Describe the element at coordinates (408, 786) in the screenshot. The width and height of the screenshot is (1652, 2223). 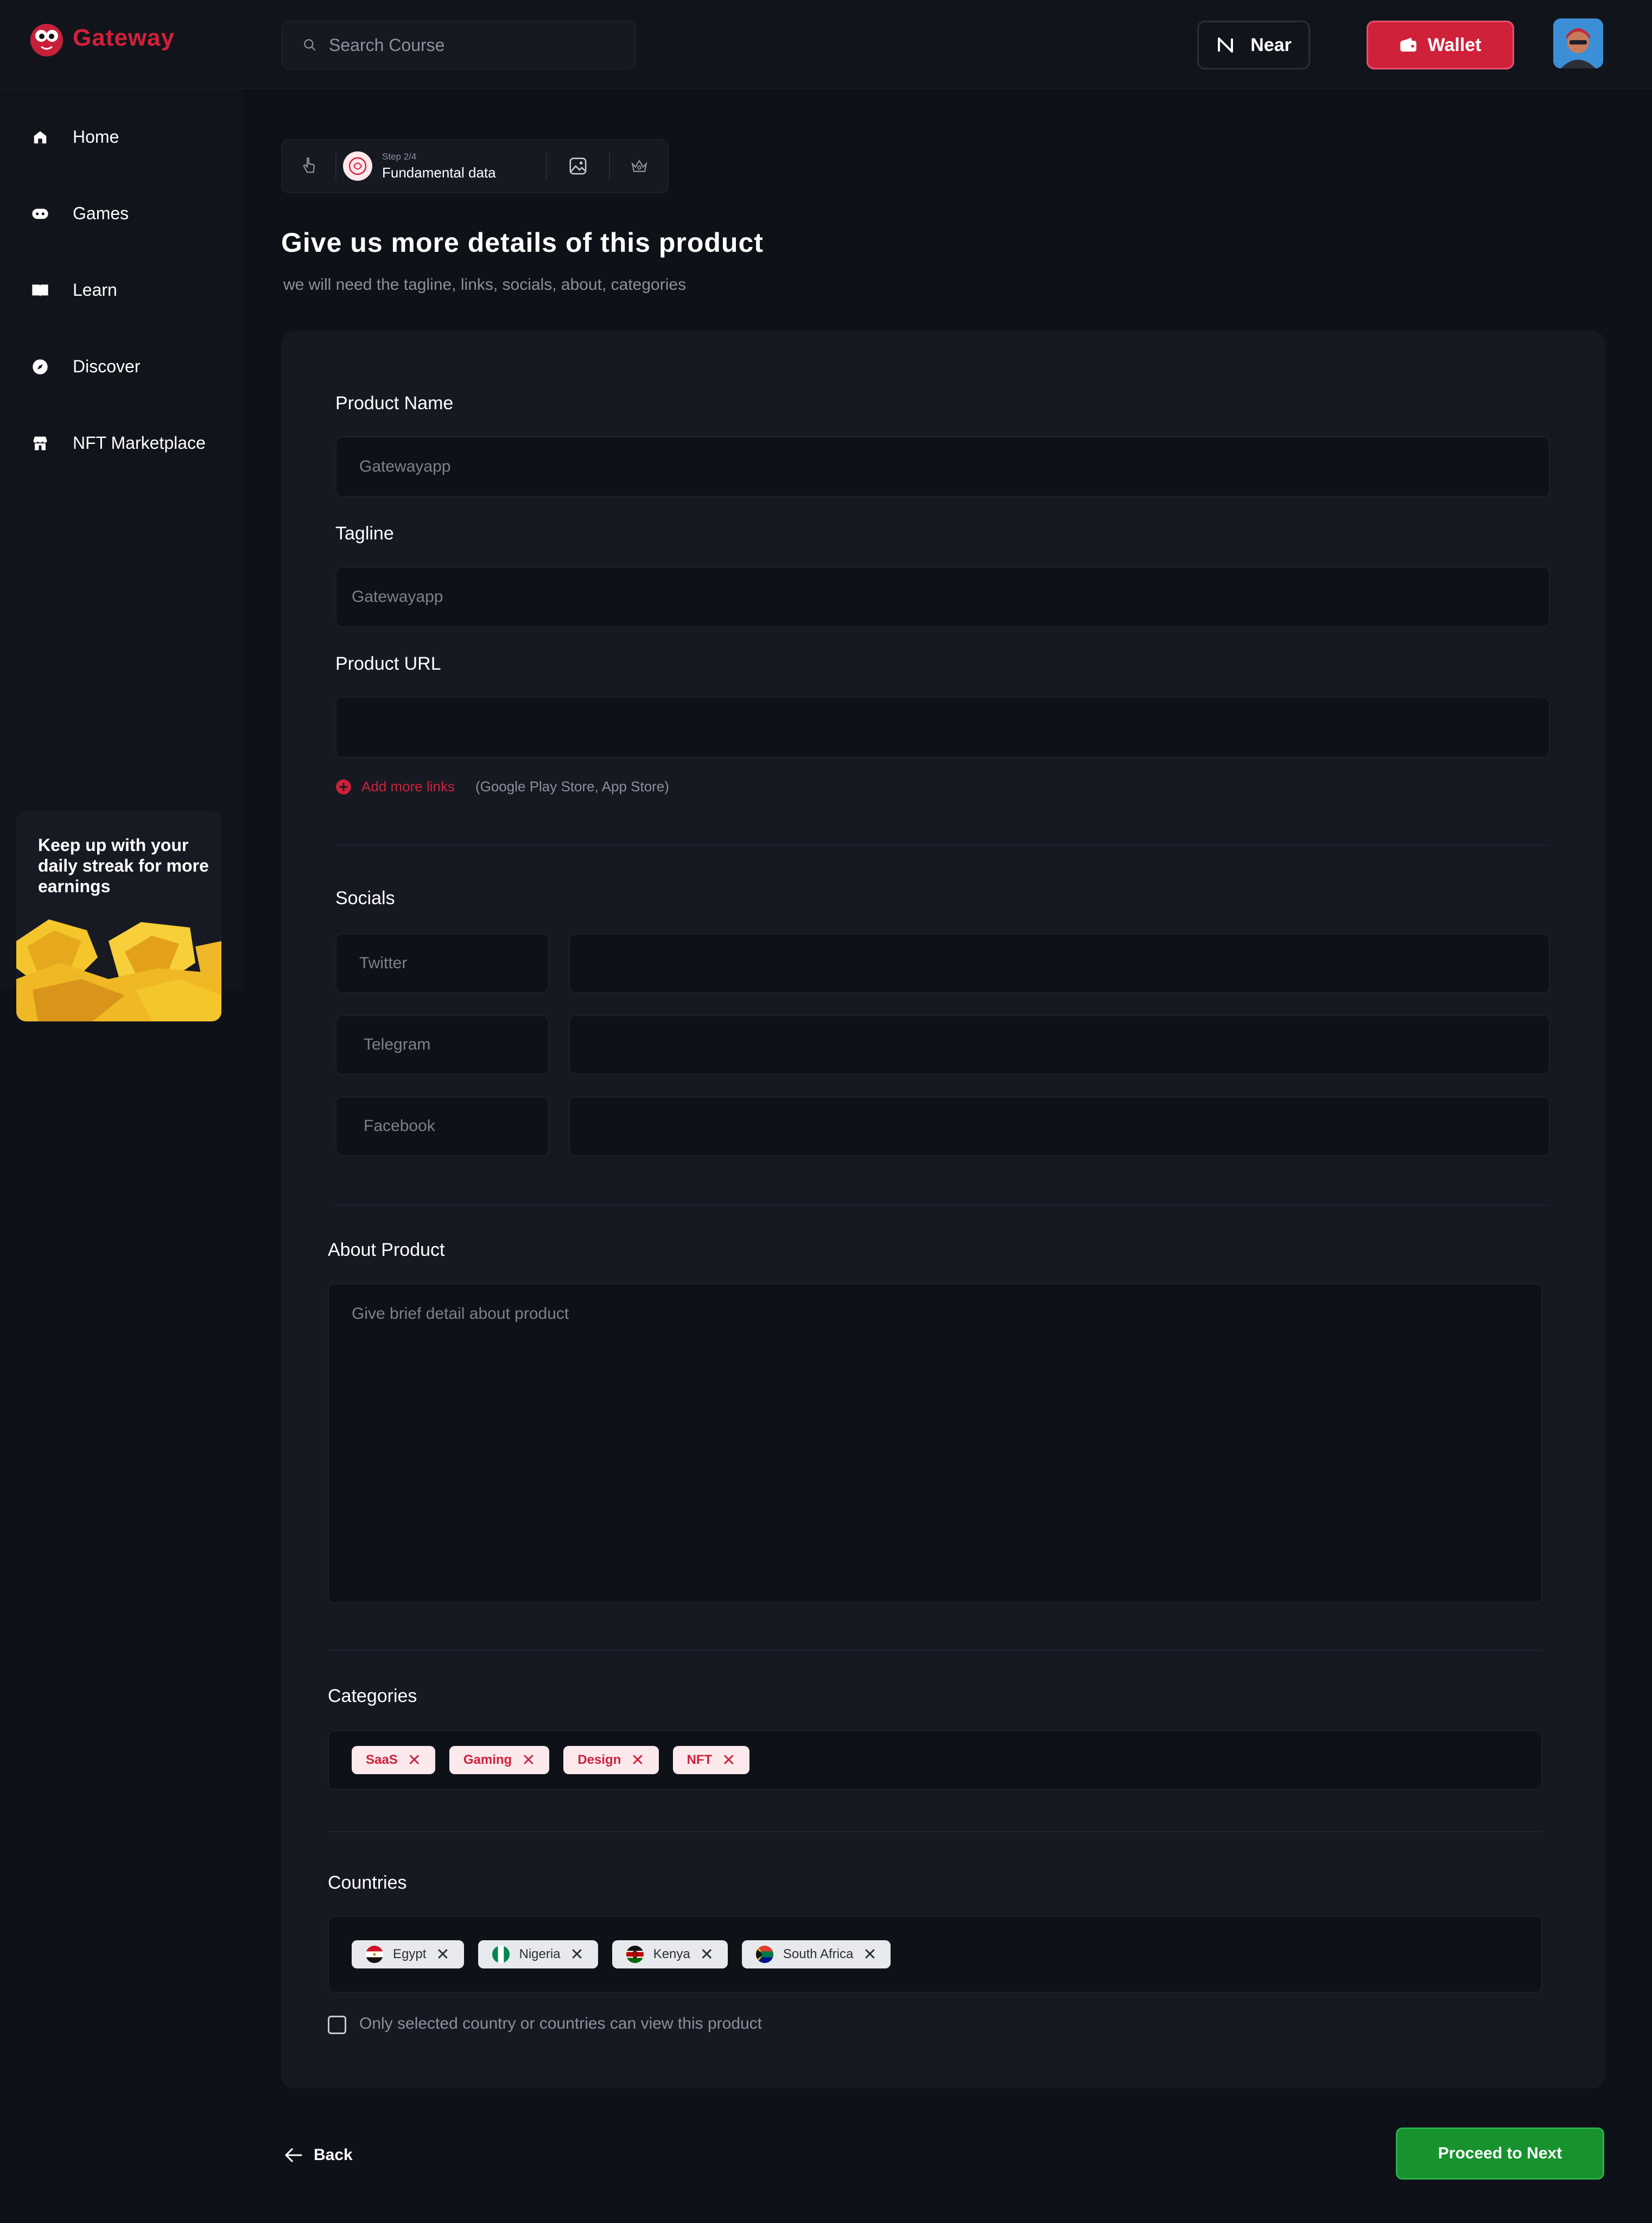
I see `add-more-links-label: Add more links` at that location.